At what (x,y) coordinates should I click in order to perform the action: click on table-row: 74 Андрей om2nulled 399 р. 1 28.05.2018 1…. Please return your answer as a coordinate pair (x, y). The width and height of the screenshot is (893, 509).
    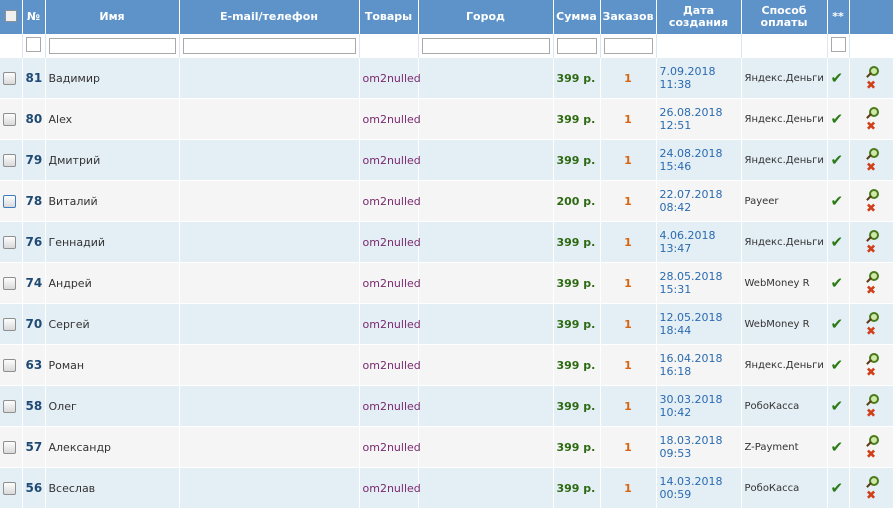
    Looking at the image, I should click on (446, 283).